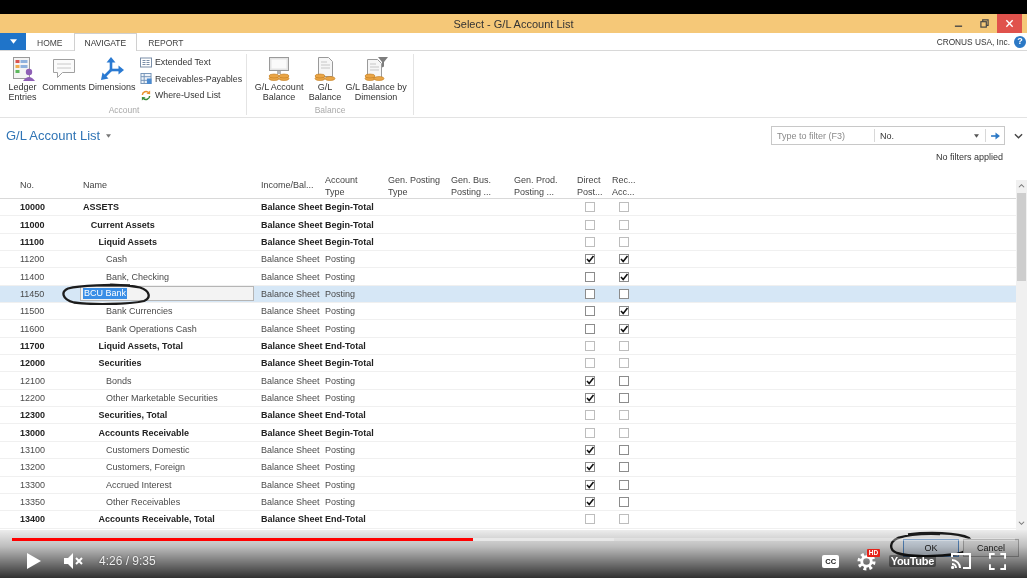 Image resolution: width=1027 pixels, height=578 pixels. Describe the element at coordinates (349, 224) in the screenshot. I see `table-cell: Begin-Total` at that location.